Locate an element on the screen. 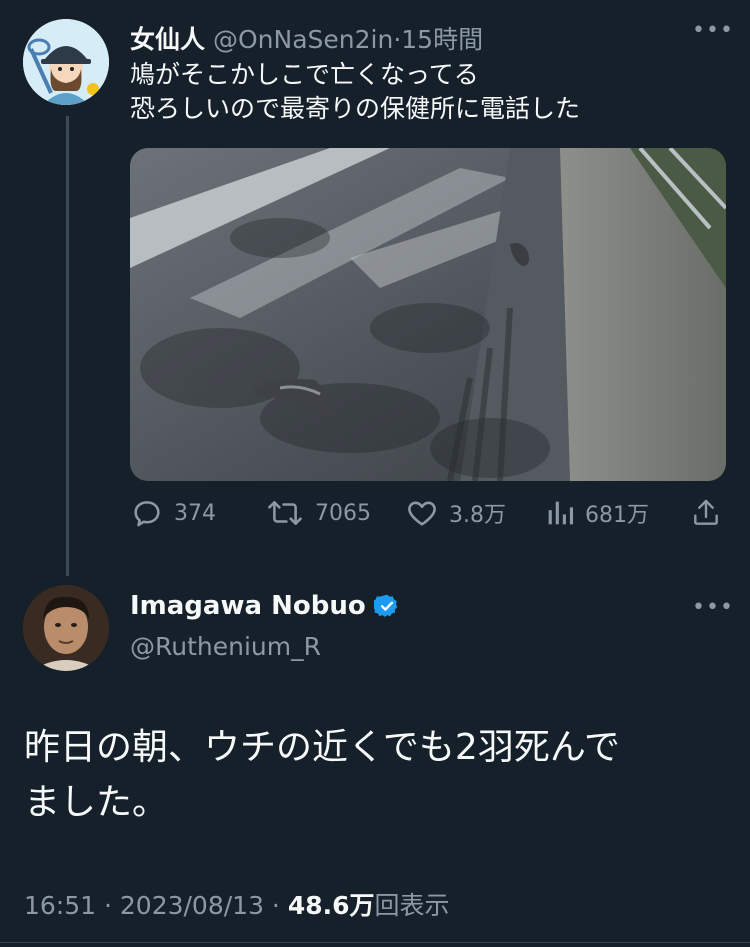 The height and width of the screenshot is (947, 750). retweet-button: 7065 is located at coordinates (318, 513).